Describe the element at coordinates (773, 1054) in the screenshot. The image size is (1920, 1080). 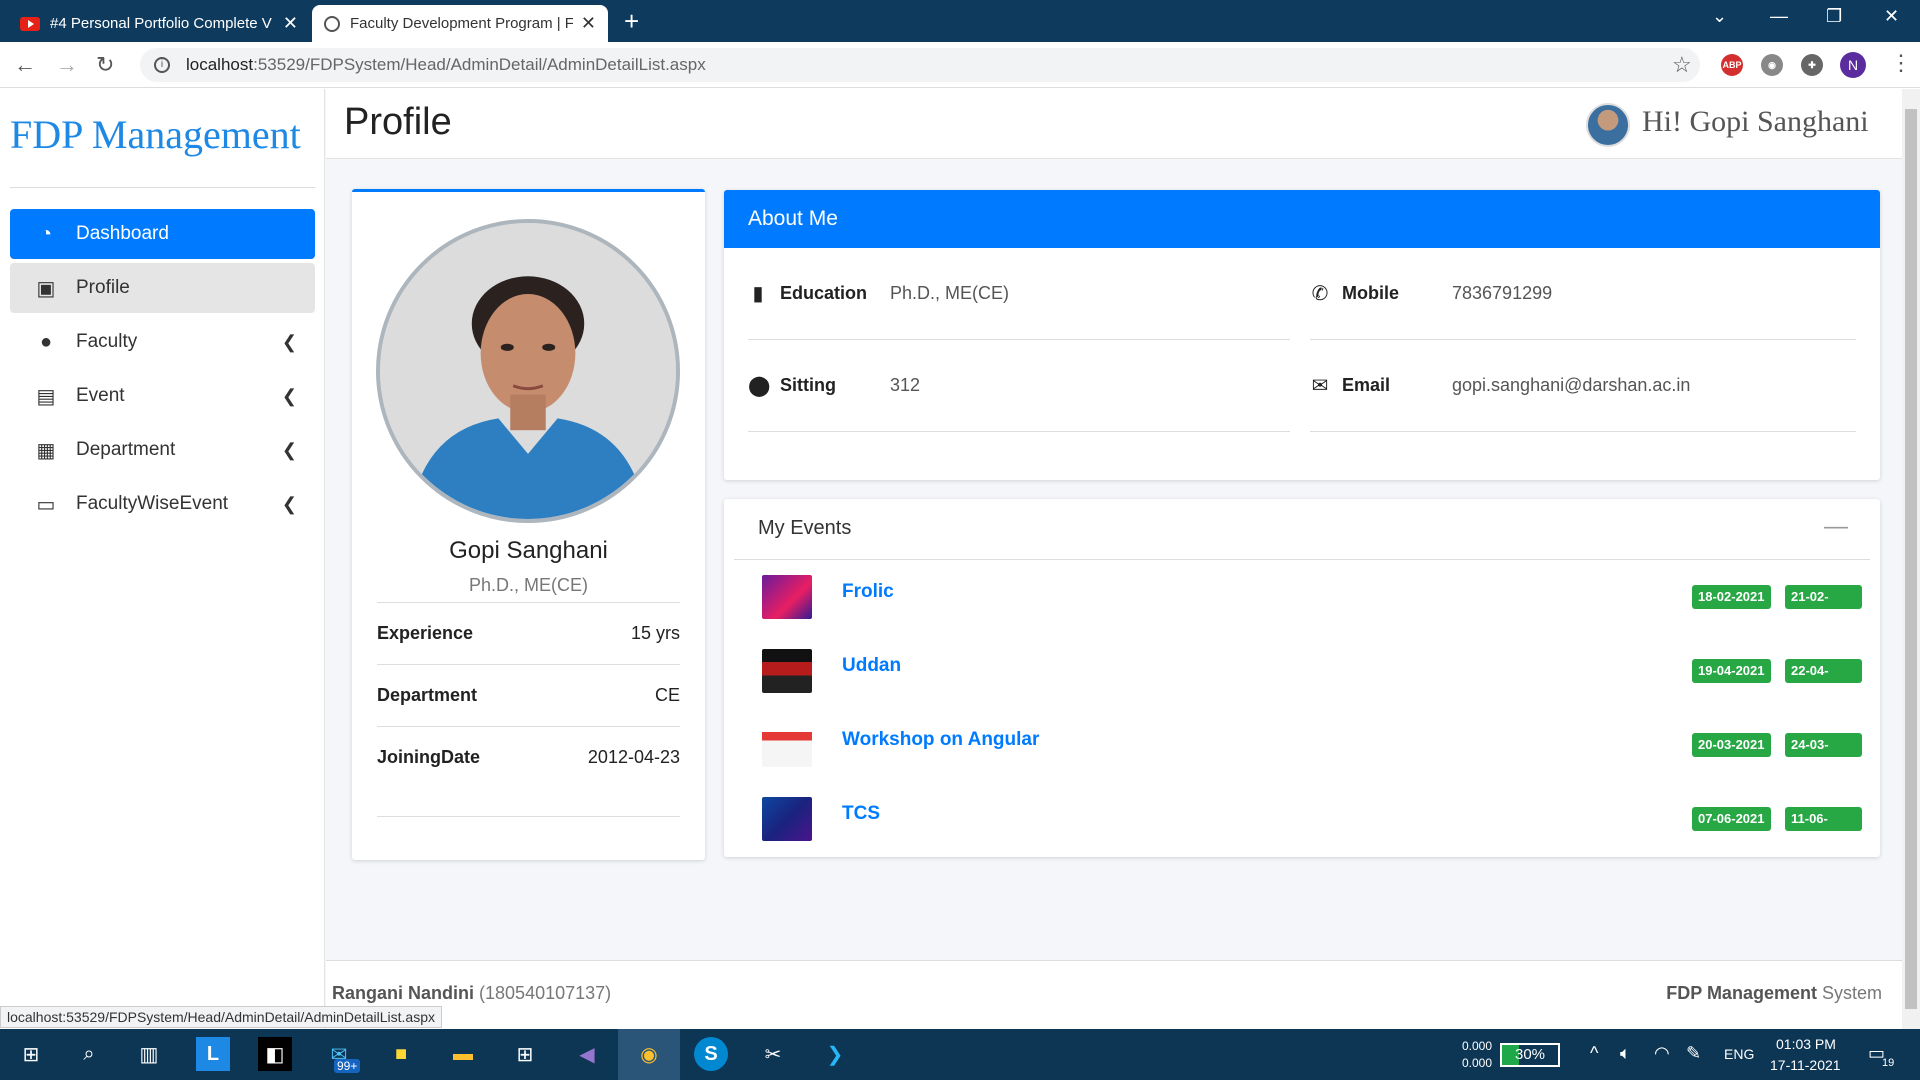
I see `snipping-tool-icon: ✂` at that location.